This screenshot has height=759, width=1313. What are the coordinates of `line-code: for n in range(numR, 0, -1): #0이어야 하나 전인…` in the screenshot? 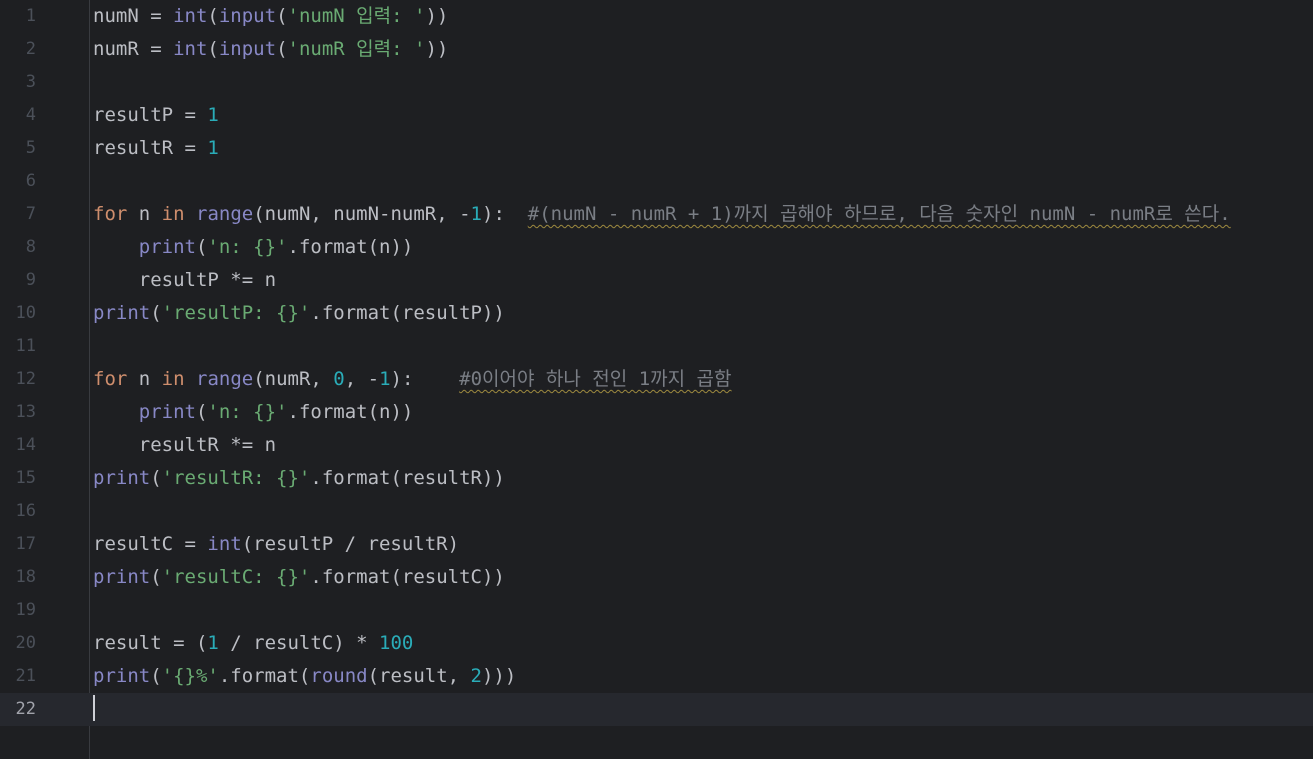 It's located at (412, 379).